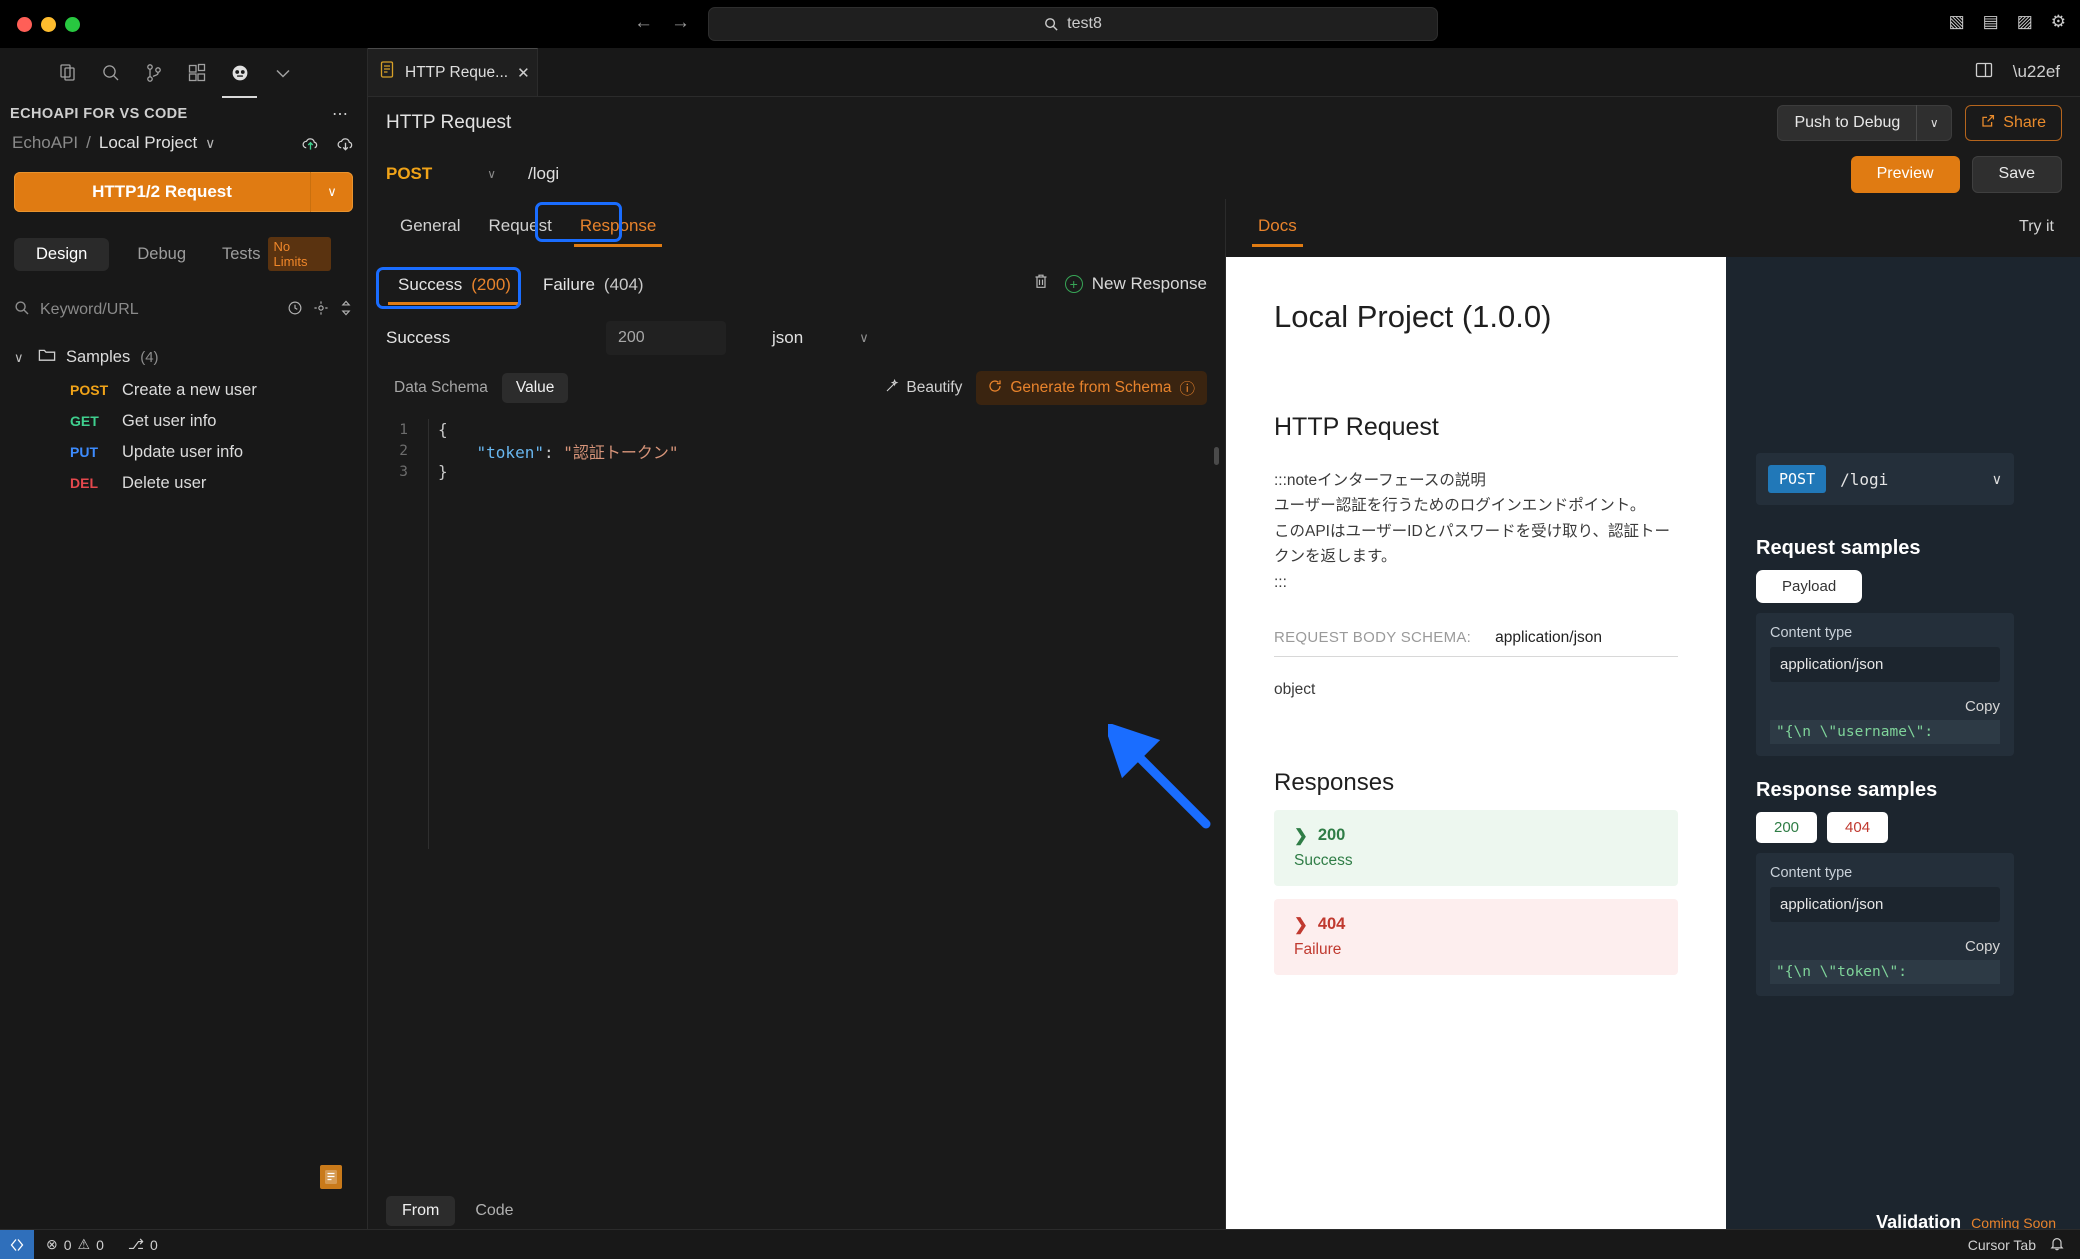 Image resolution: width=2080 pixels, height=1259 pixels. I want to click on mode-tabs: Design Debug Tests No Limits, so click(183, 254).